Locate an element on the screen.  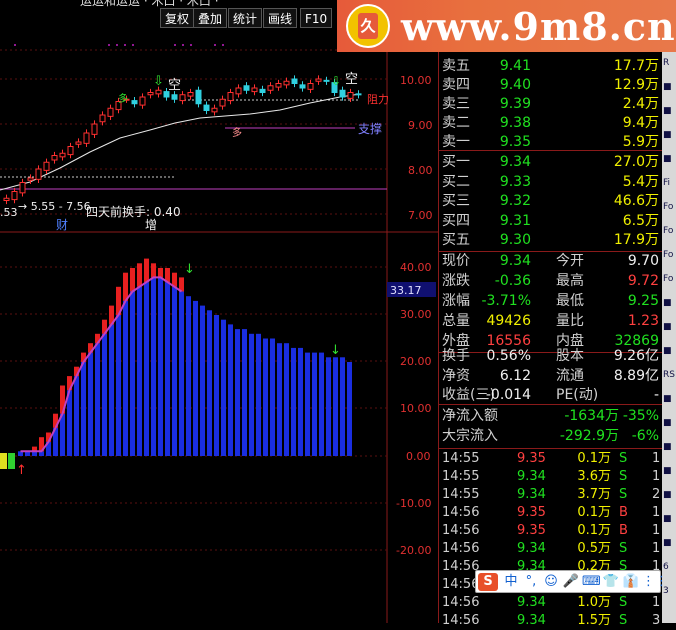
price-axis-10: 10.00 is located at coordinates (416, 80).